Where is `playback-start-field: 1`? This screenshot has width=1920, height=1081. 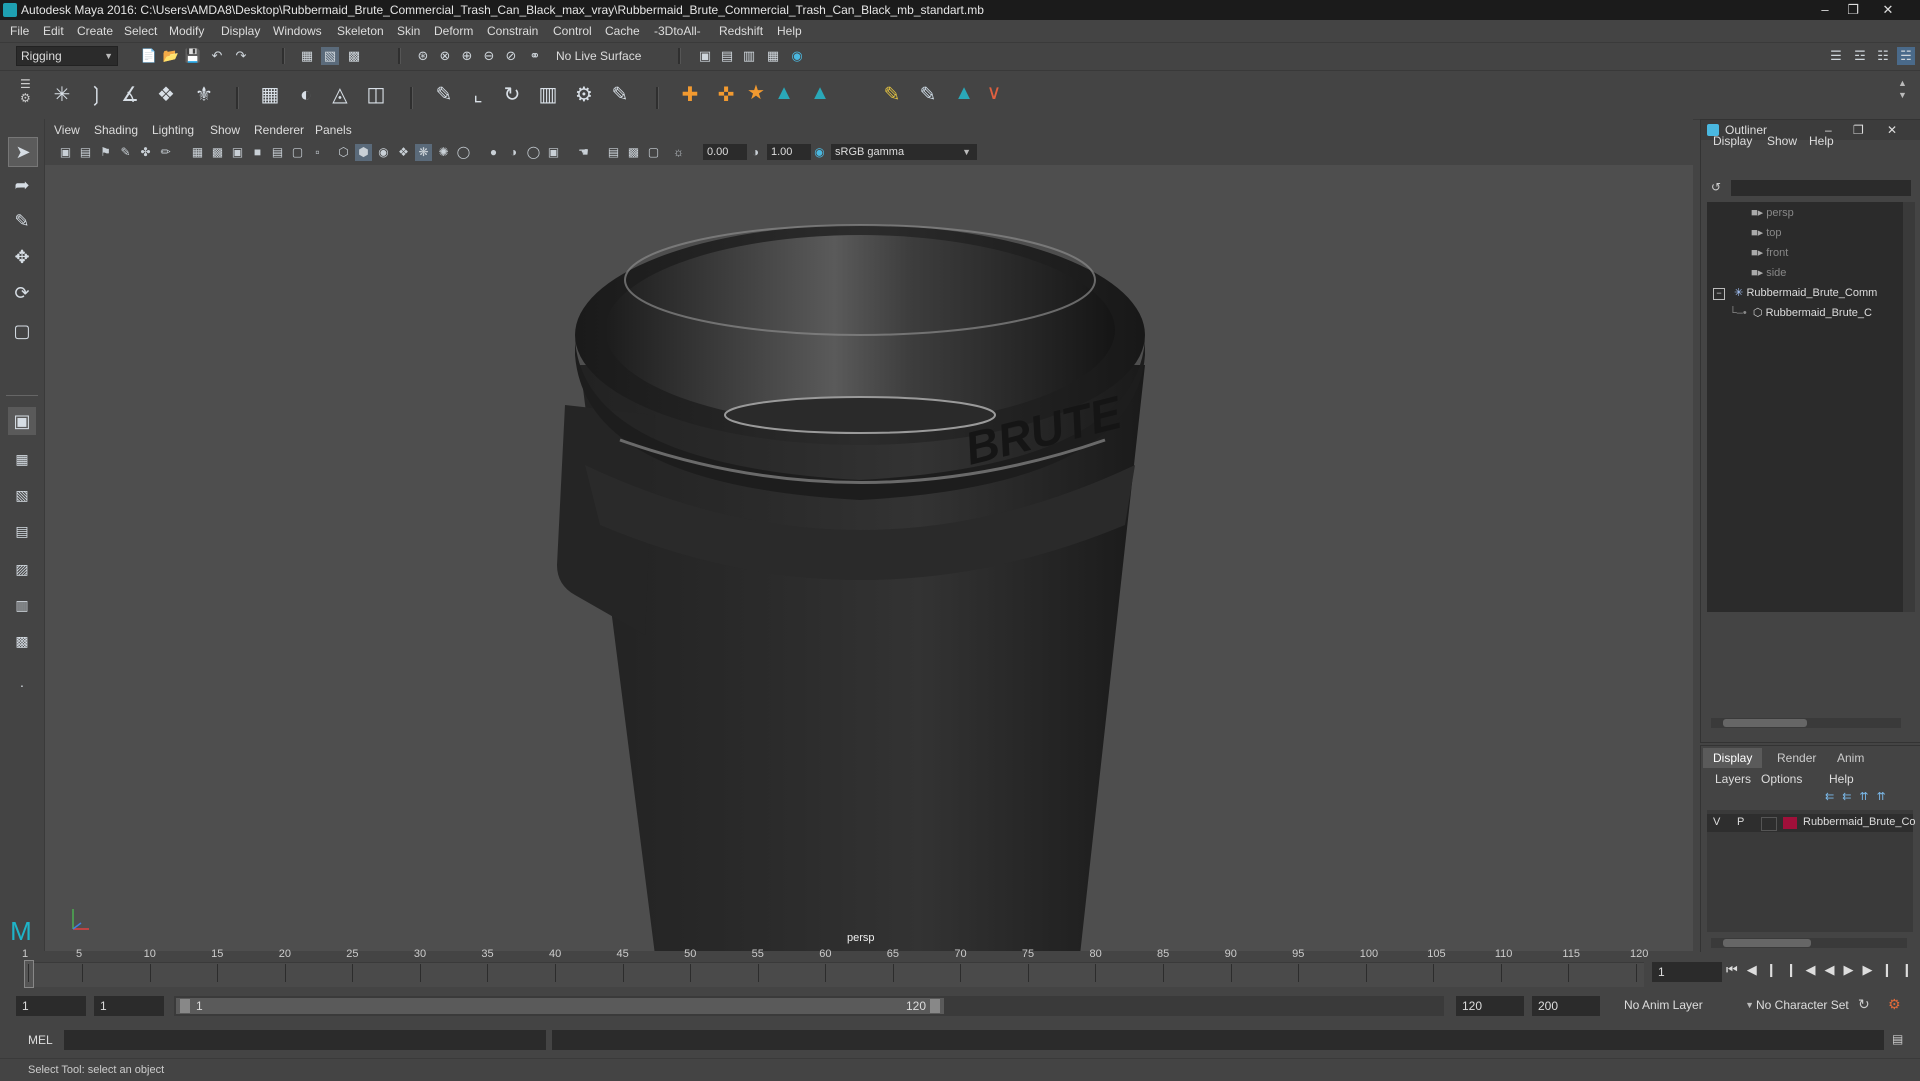 playback-start-field: 1 is located at coordinates (129, 1006).